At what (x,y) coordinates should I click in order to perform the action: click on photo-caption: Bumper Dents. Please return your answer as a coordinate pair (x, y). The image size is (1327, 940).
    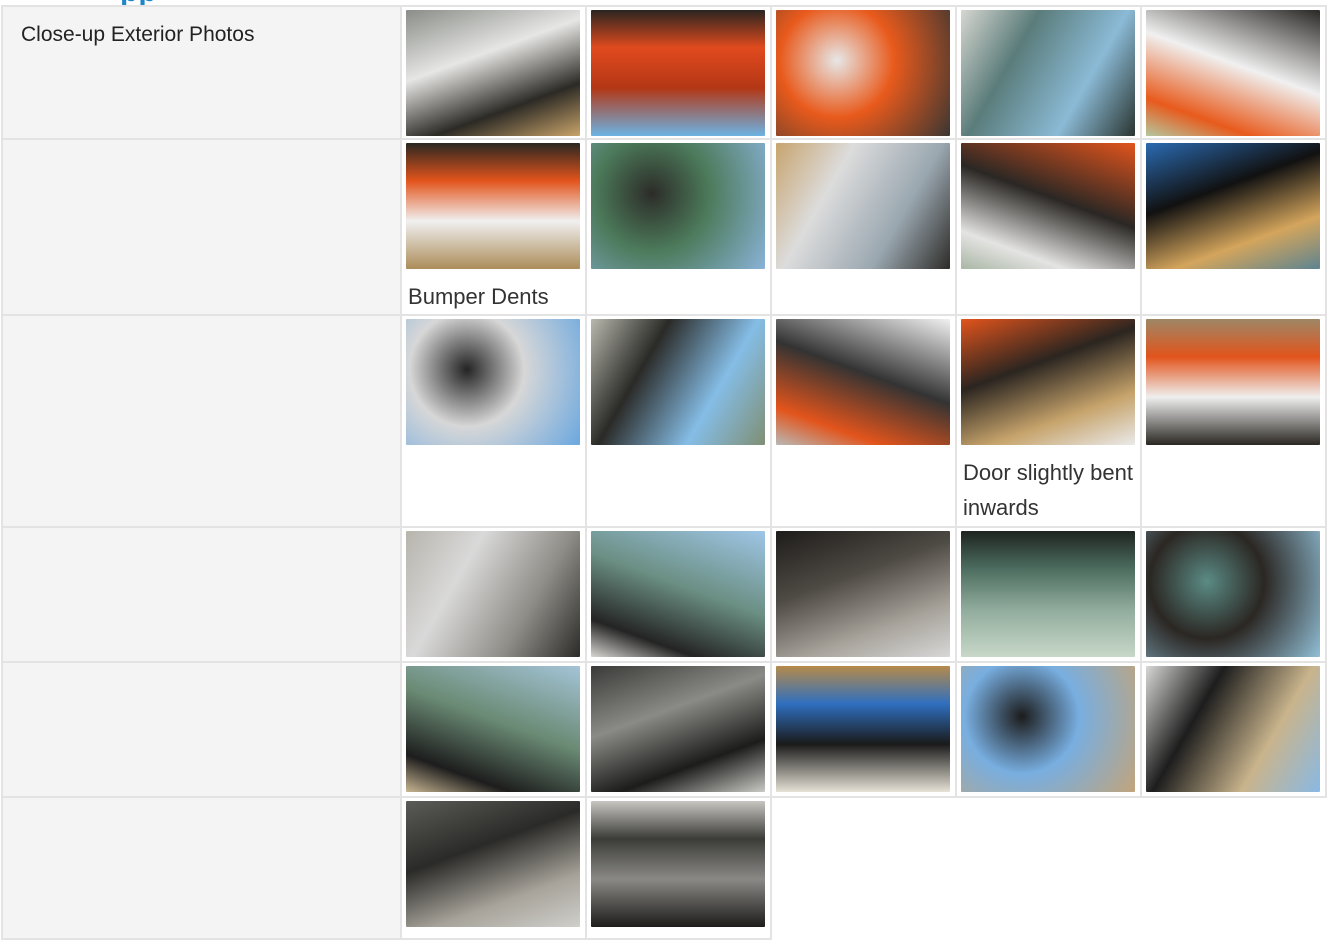
    Looking at the image, I should click on (478, 296).